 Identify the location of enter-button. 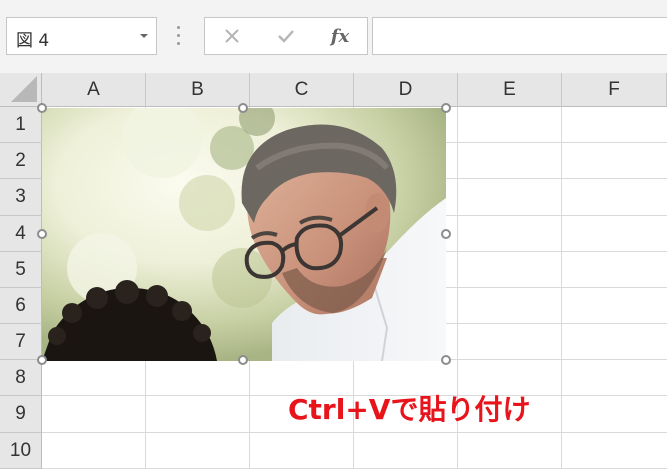
(286, 36).